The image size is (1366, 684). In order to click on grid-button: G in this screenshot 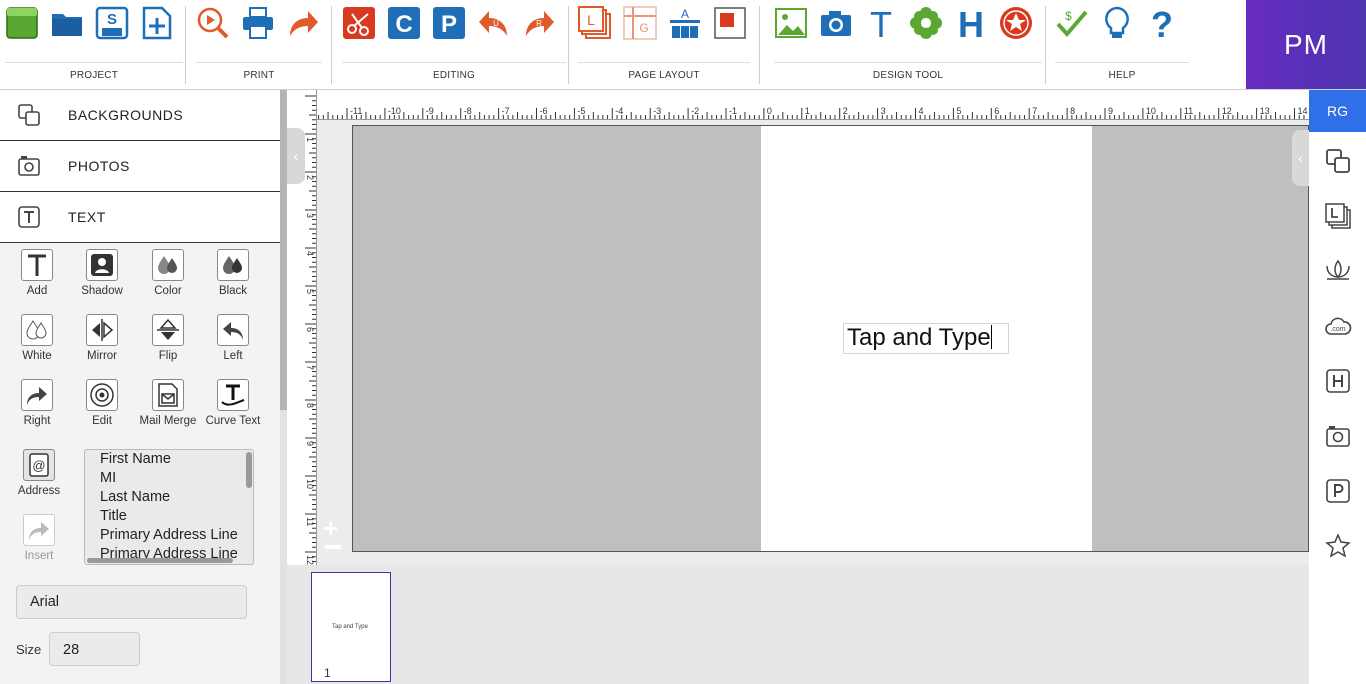, I will do `click(640, 23)`.